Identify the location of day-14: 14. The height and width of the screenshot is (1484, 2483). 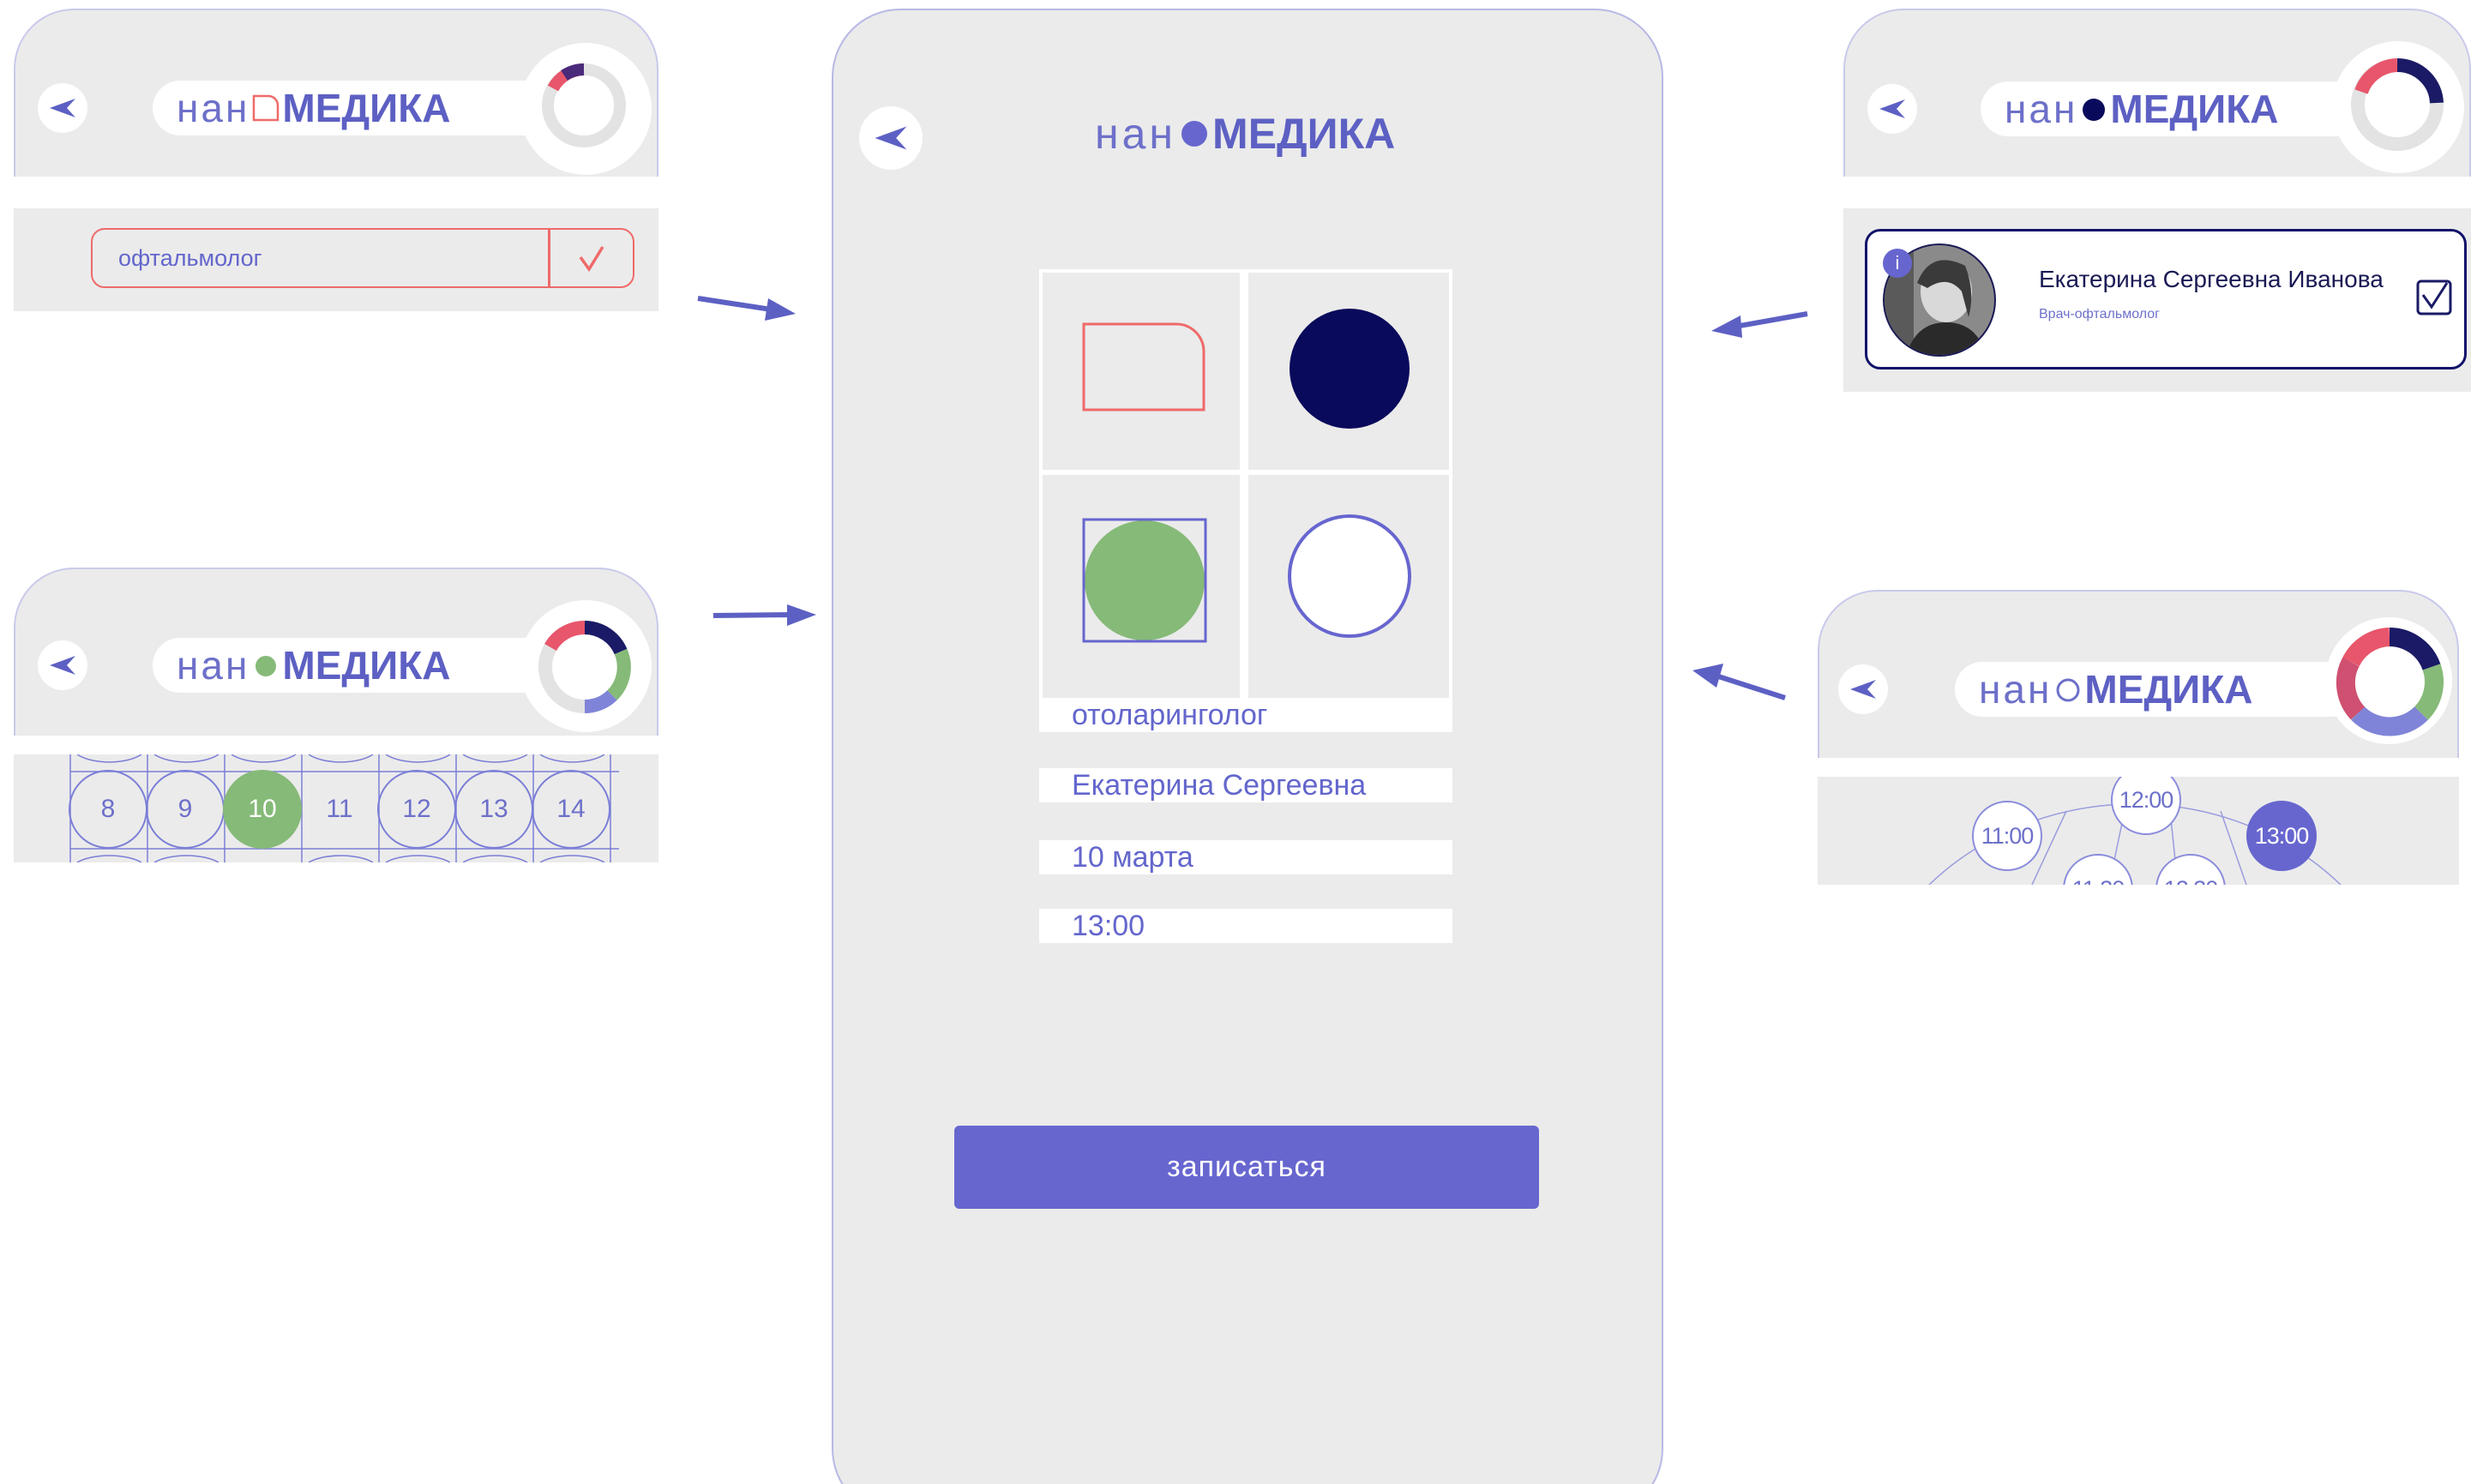
(571, 809).